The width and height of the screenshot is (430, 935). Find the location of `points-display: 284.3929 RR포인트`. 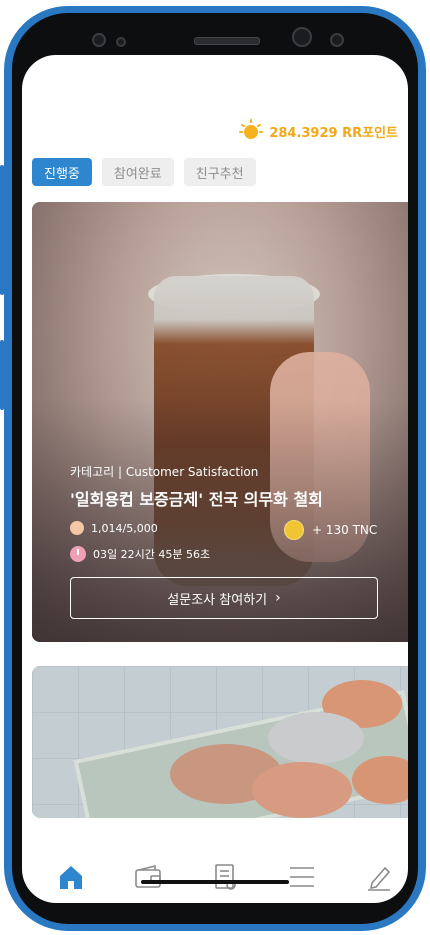

points-display: 284.3929 RR포인트 is located at coordinates (318, 131).